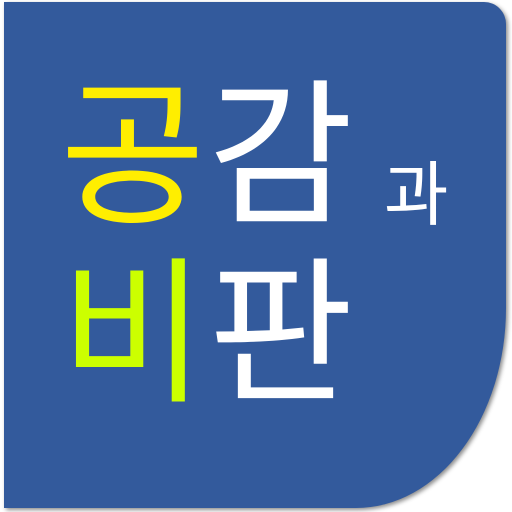 The width and height of the screenshot is (512, 512). I want to click on title-char-pan: 판, so click(281, 335).